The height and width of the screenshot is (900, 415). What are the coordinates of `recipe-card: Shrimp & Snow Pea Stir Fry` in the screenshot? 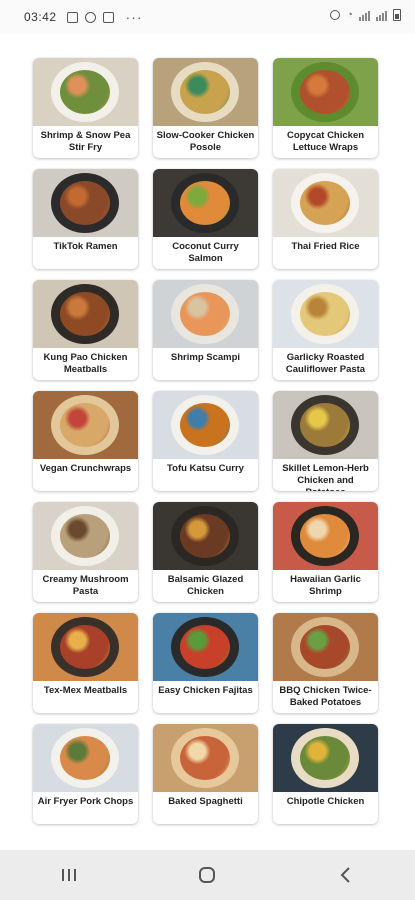 It's located at (85, 108).